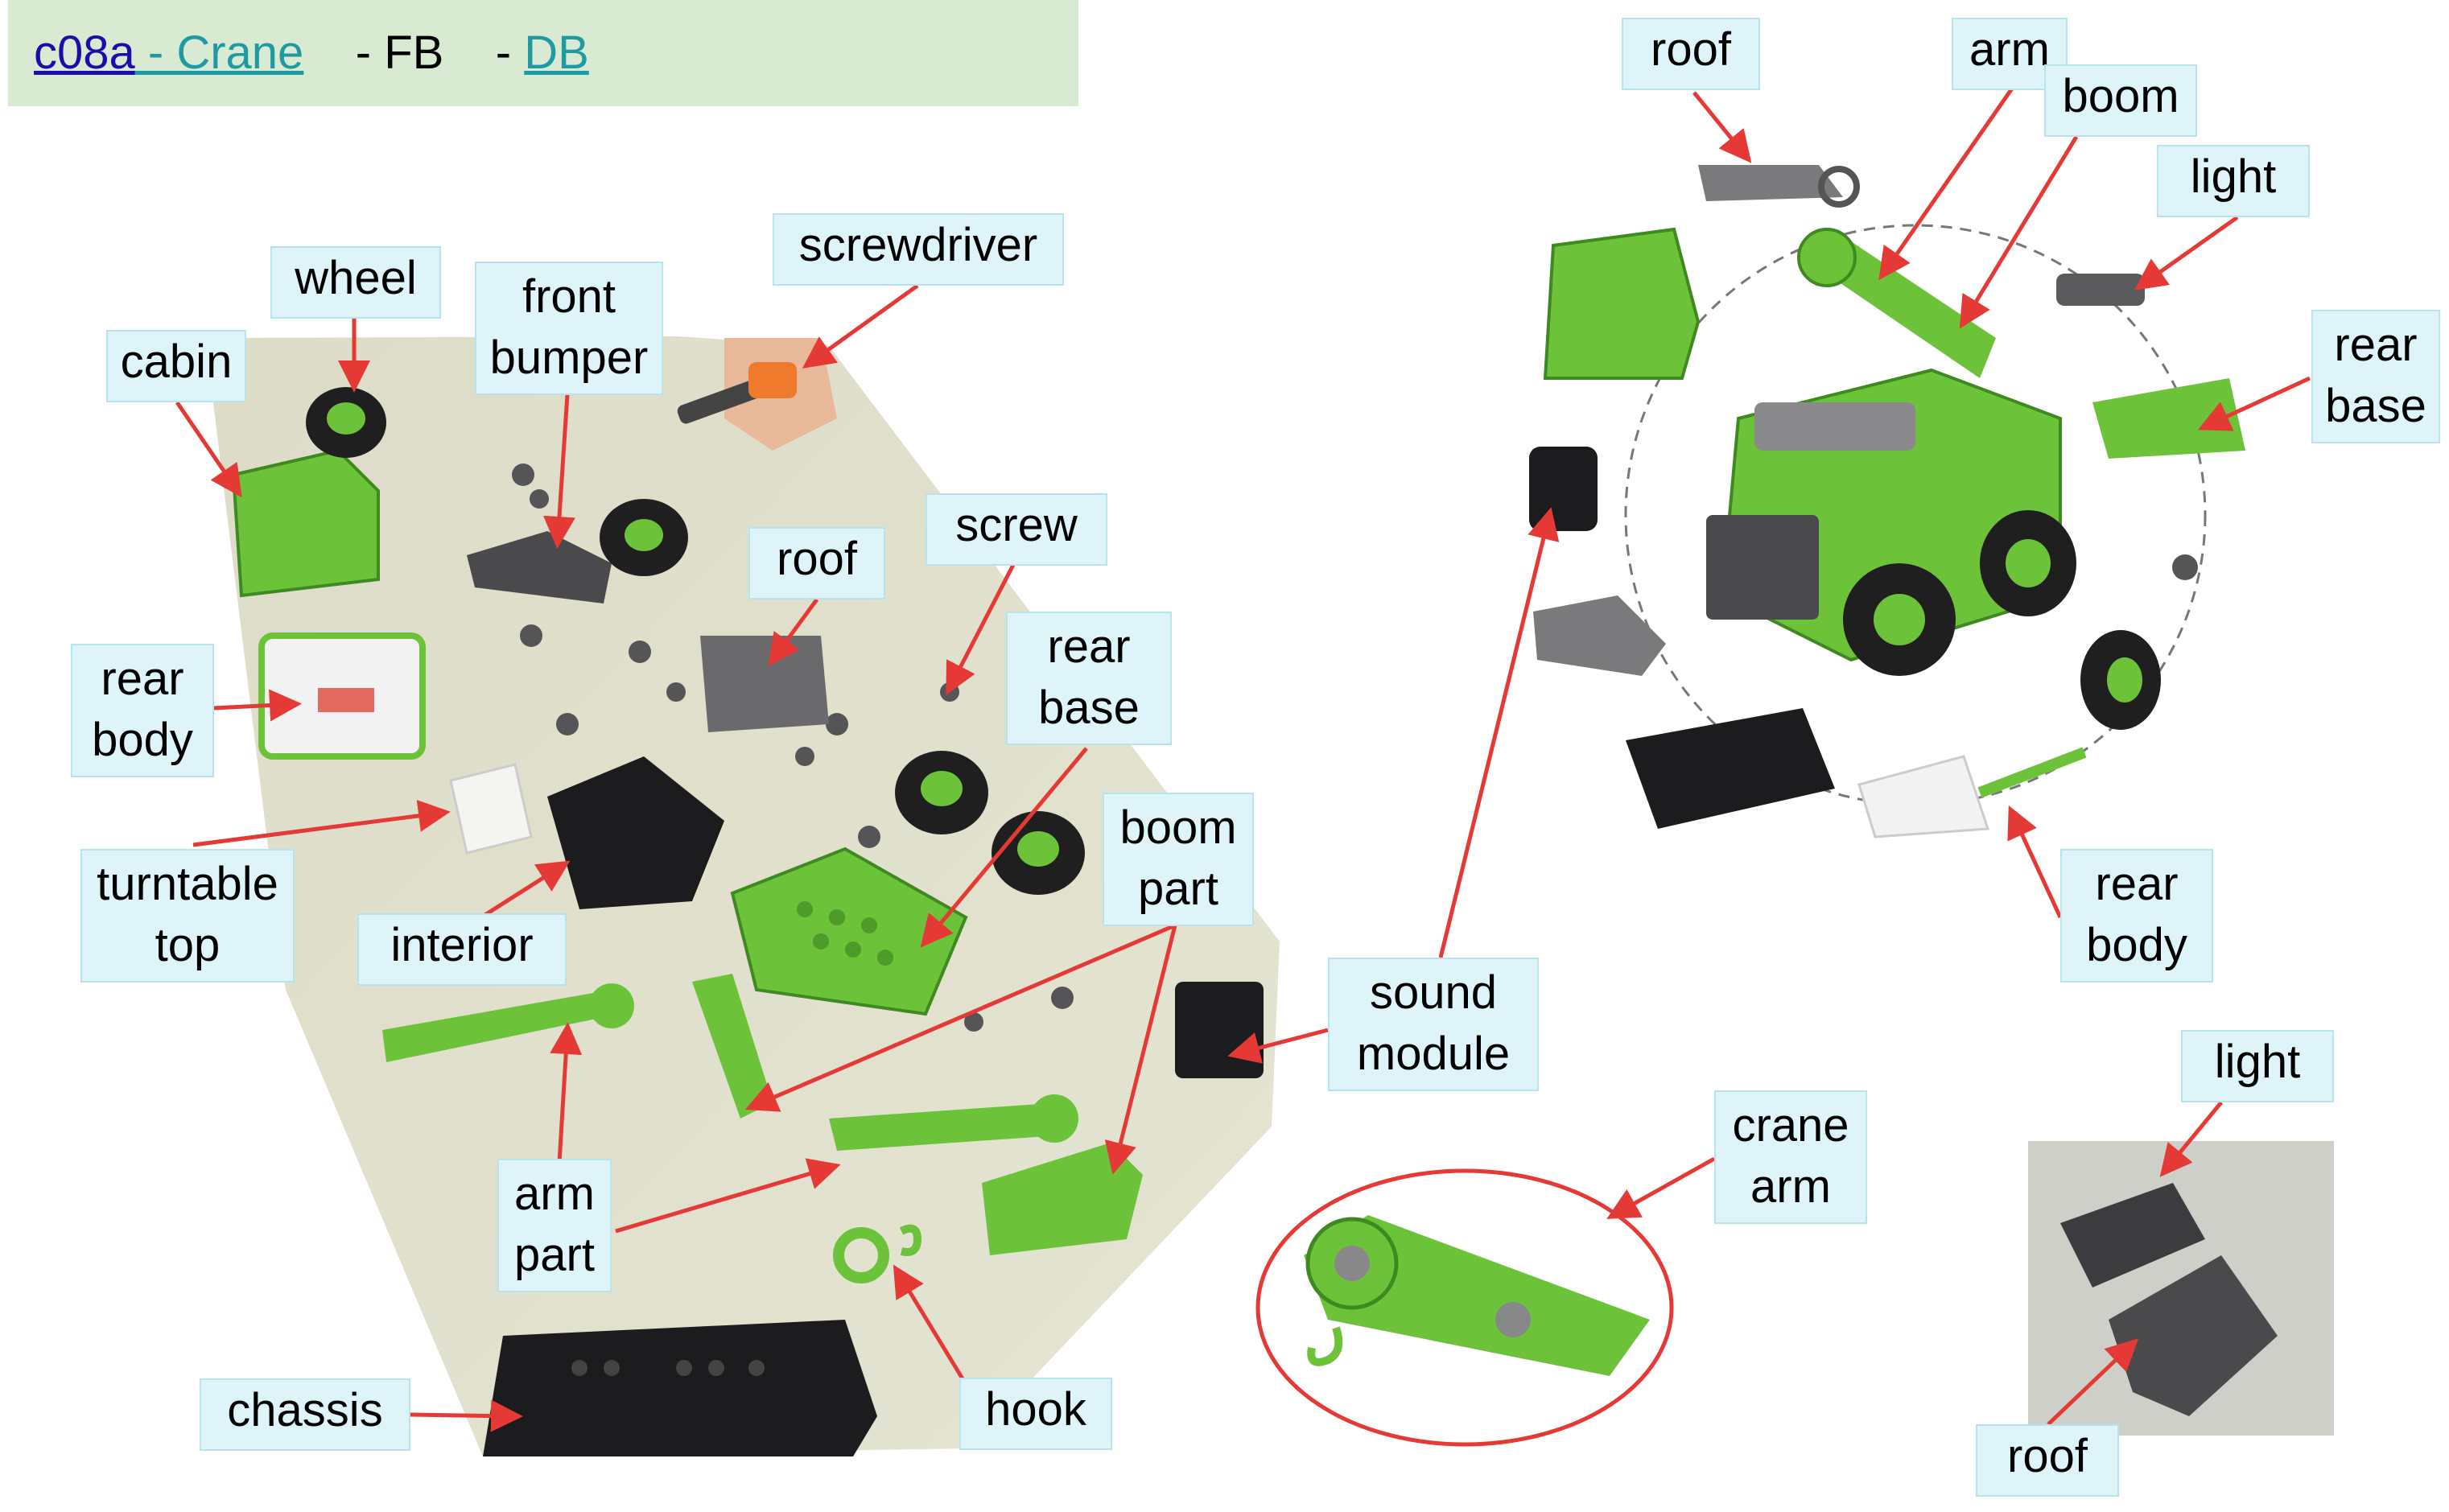 This screenshot has height=1512, width=2449. What do you see at coordinates (554, 1225) in the screenshot?
I see `label-arm-part: arm part` at bounding box center [554, 1225].